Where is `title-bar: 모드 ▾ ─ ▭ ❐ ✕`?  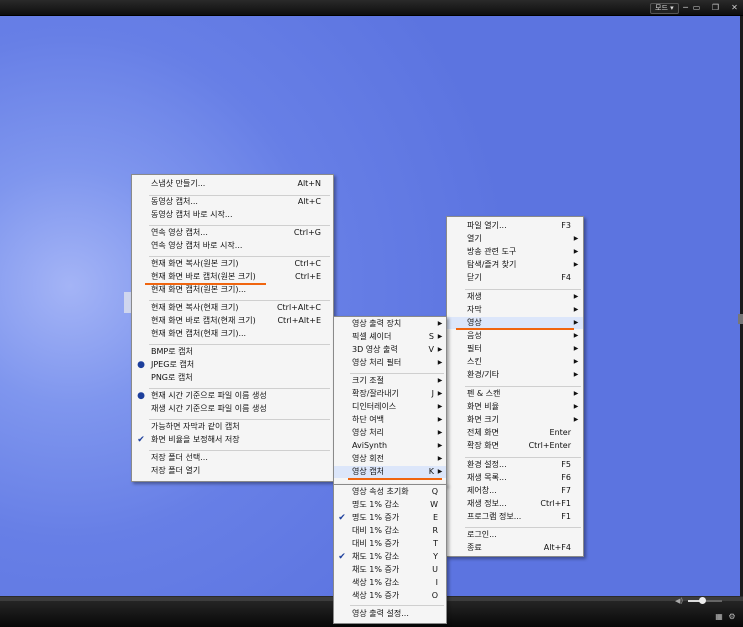
title-bar: 모드 ▾ ─ ▭ ❐ ✕ is located at coordinates (371, 8).